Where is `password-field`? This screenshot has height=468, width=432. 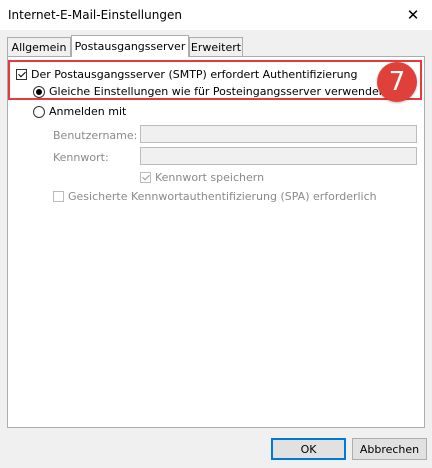 password-field is located at coordinates (278, 156).